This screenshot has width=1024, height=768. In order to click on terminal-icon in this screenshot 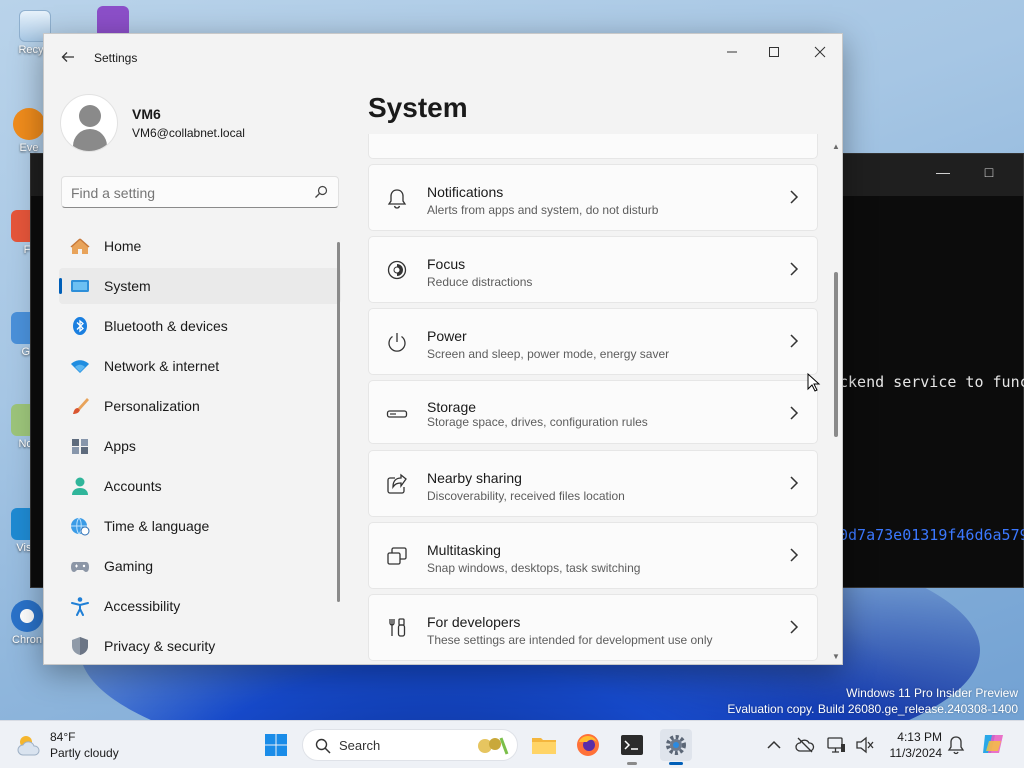, I will do `click(632, 745)`.